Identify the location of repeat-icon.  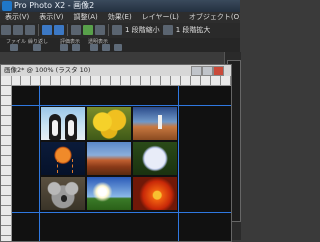
(37, 47).